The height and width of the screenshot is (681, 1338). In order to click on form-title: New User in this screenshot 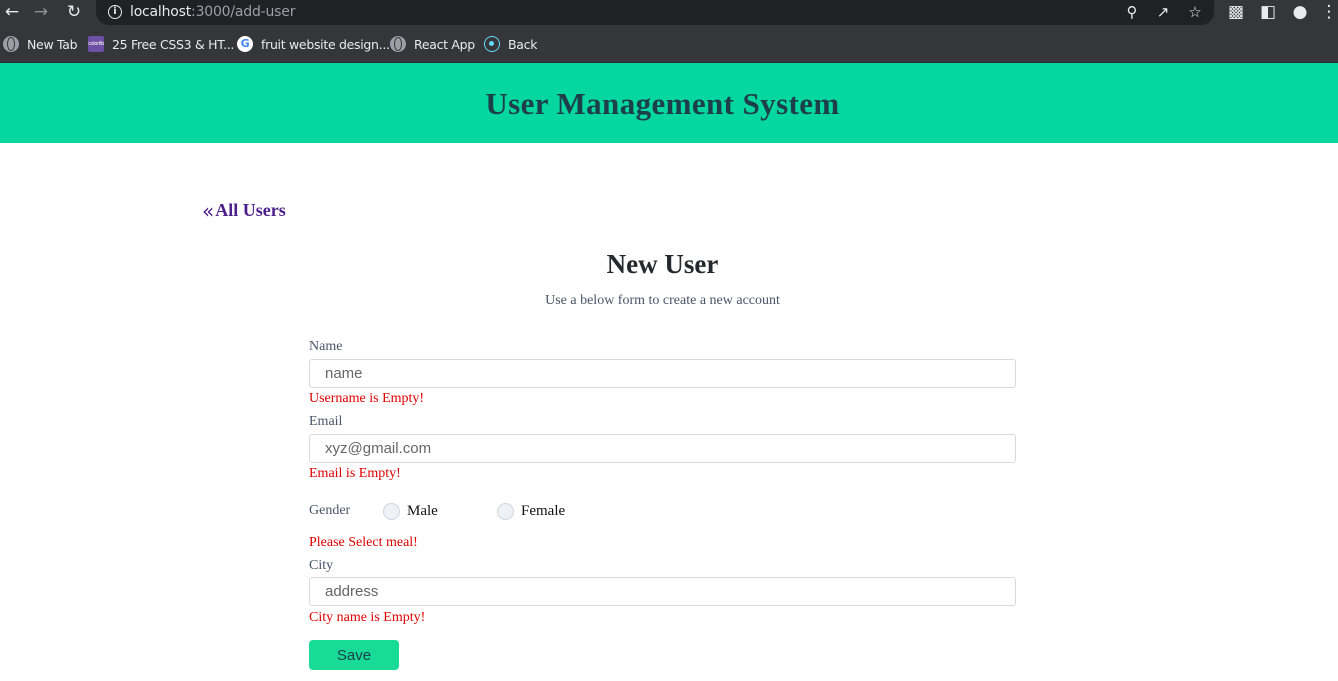, I will do `click(662, 264)`.